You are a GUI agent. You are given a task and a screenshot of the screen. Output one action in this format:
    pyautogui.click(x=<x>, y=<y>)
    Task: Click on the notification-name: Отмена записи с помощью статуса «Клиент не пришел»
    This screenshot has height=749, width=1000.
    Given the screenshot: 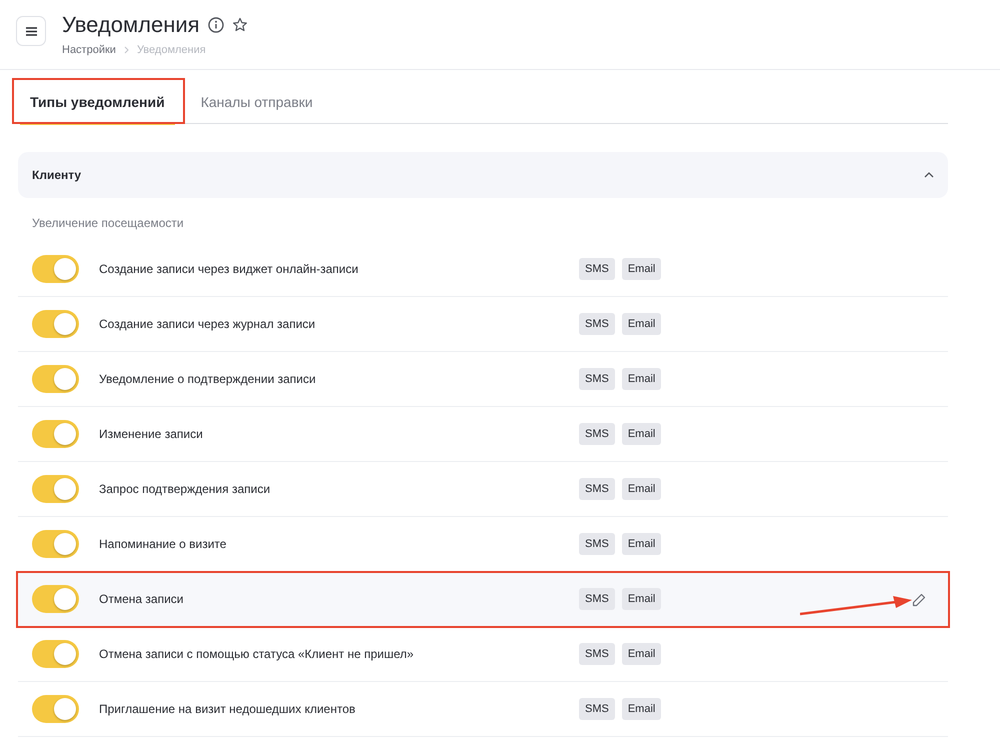 What is the action you would take?
    pyautogui.click(x=257, y=654)
    